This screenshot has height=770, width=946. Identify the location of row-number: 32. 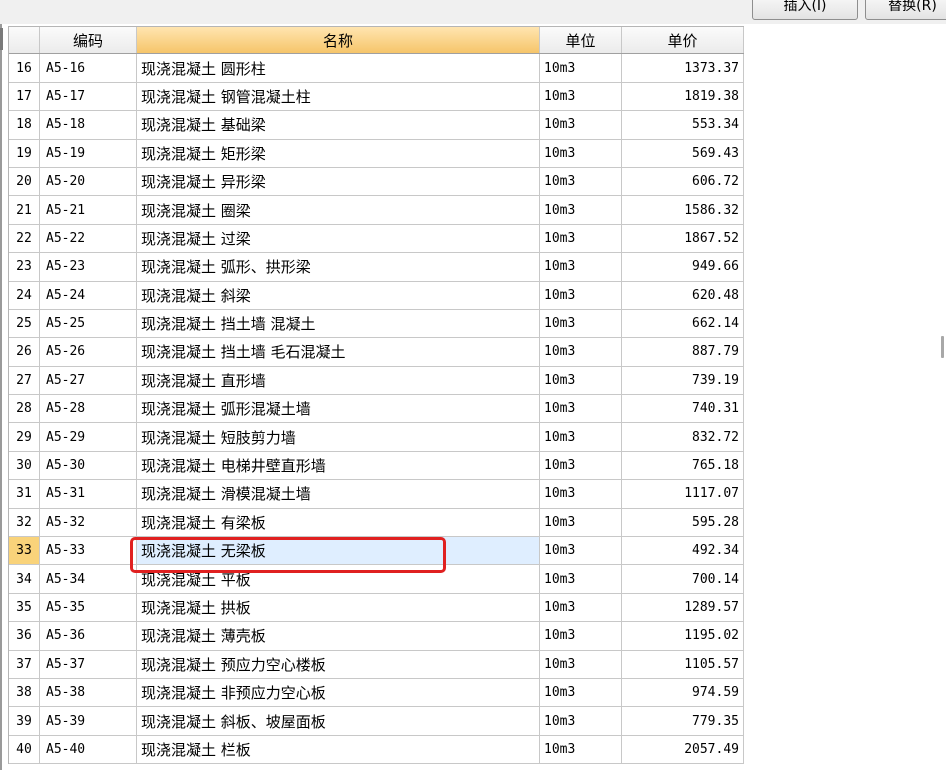
(24, 522).